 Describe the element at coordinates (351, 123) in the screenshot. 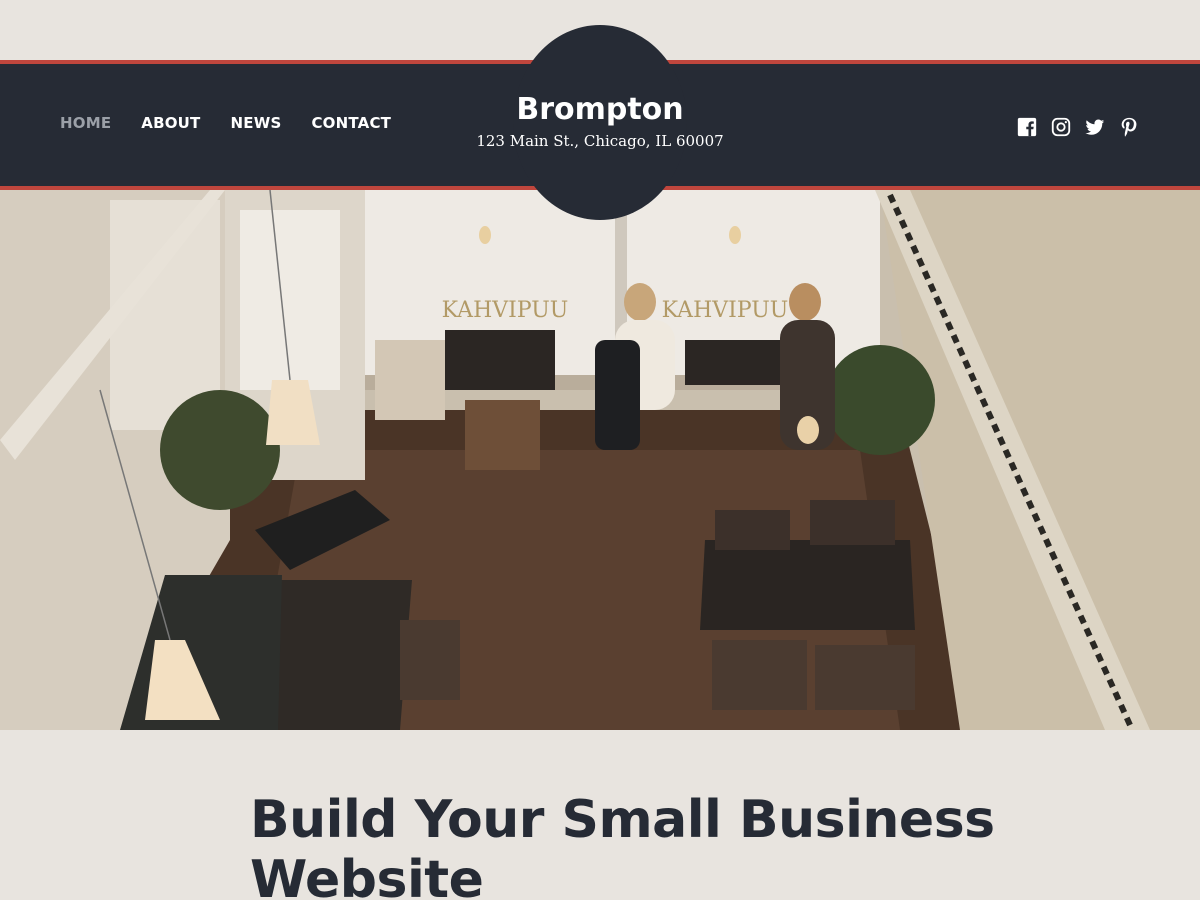

I see `nav-contact: CONTACT` at that location.